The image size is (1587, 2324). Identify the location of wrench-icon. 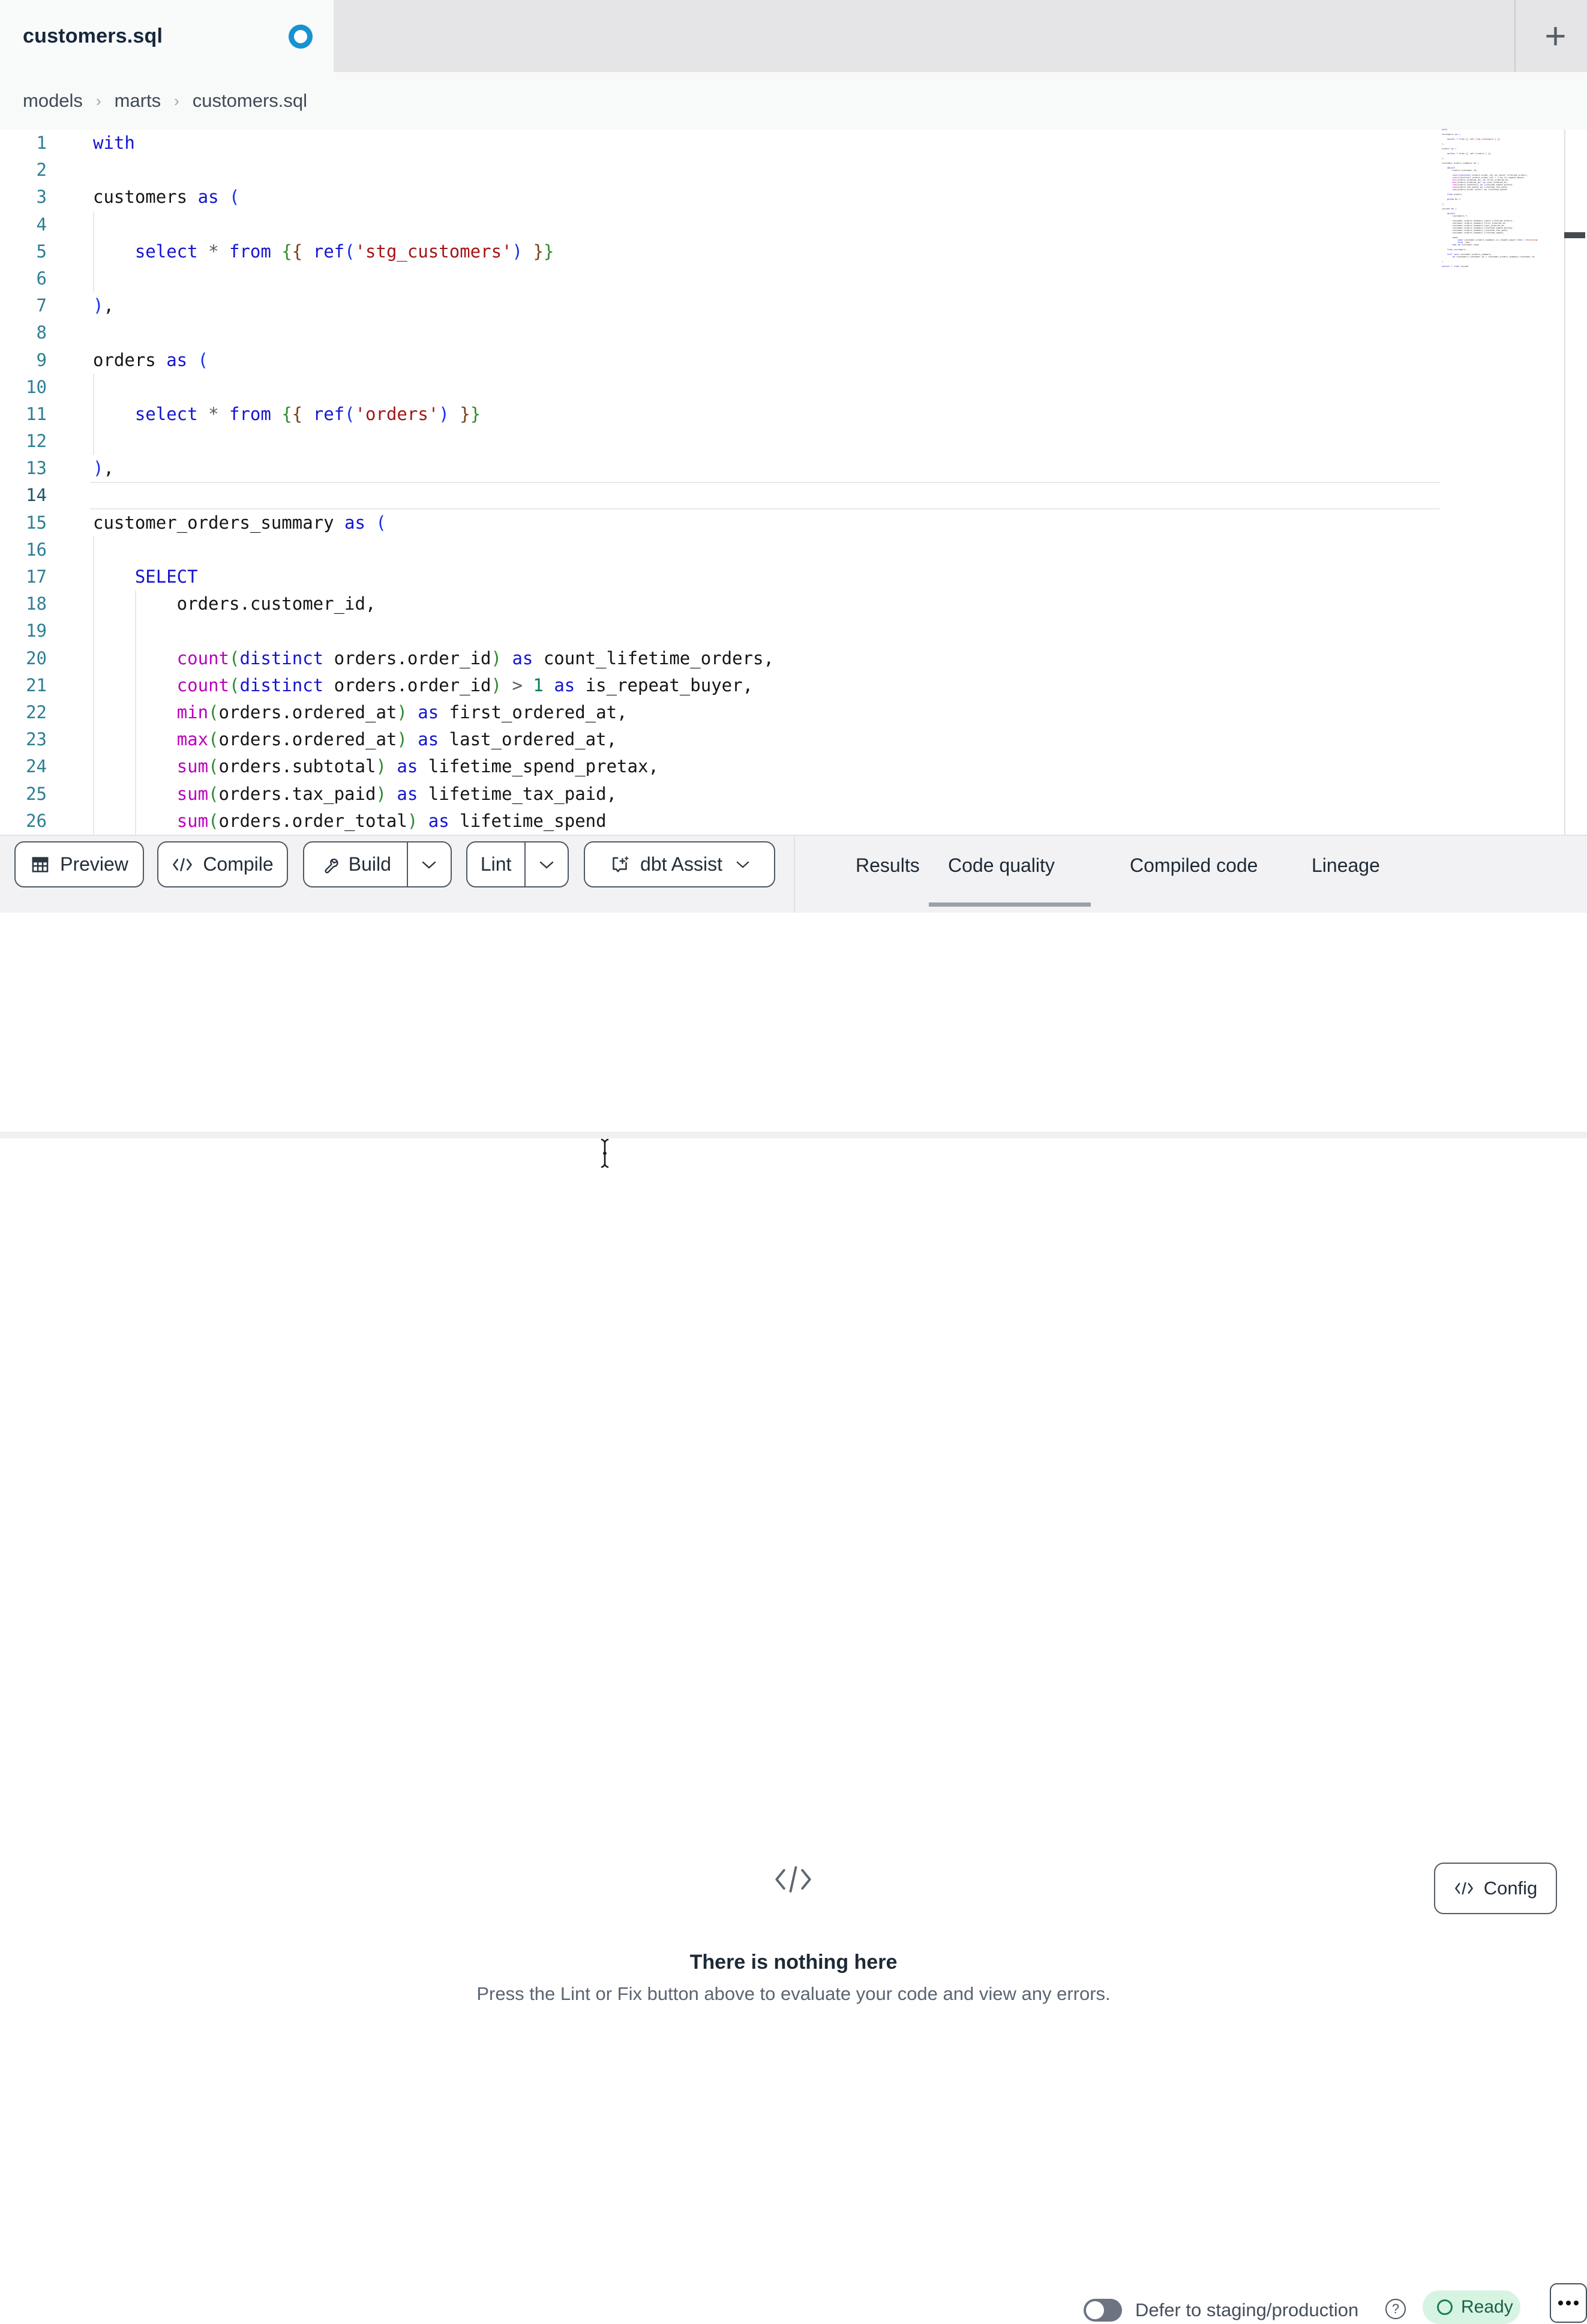
(330, 864).